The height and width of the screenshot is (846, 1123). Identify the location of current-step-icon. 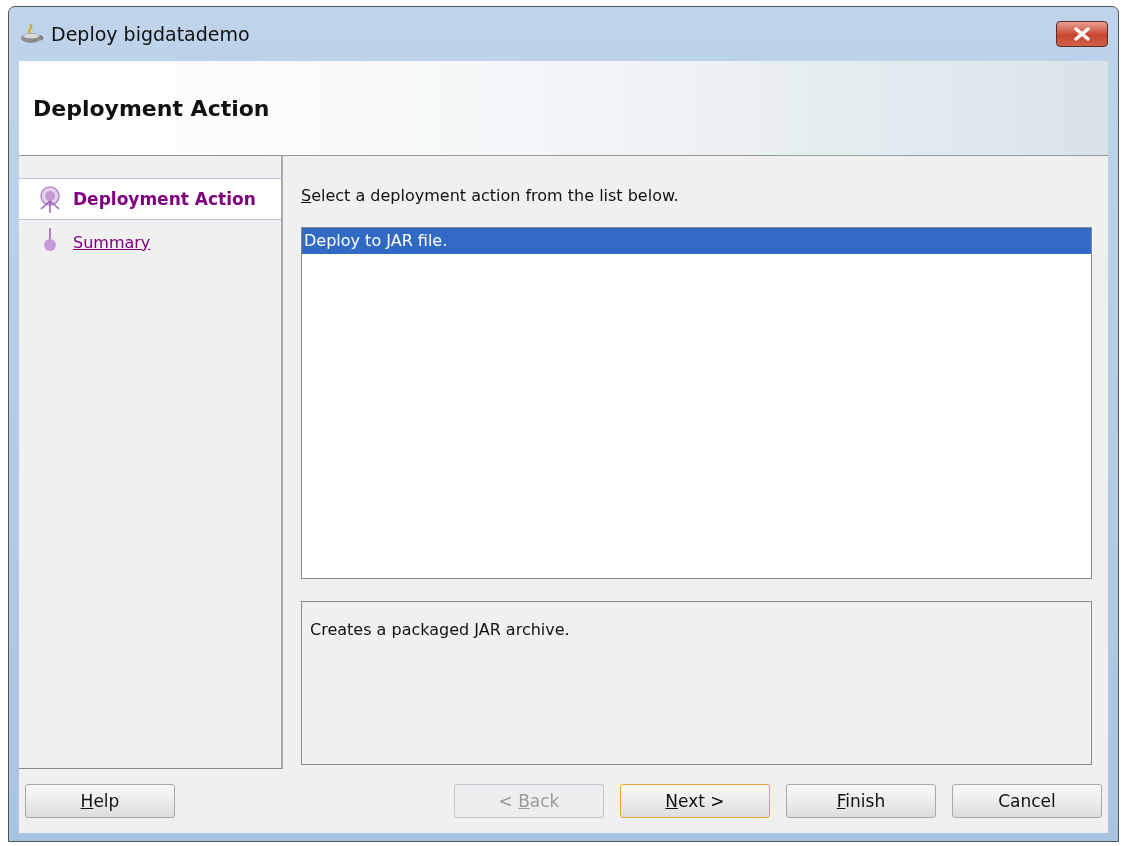
(50, 199).